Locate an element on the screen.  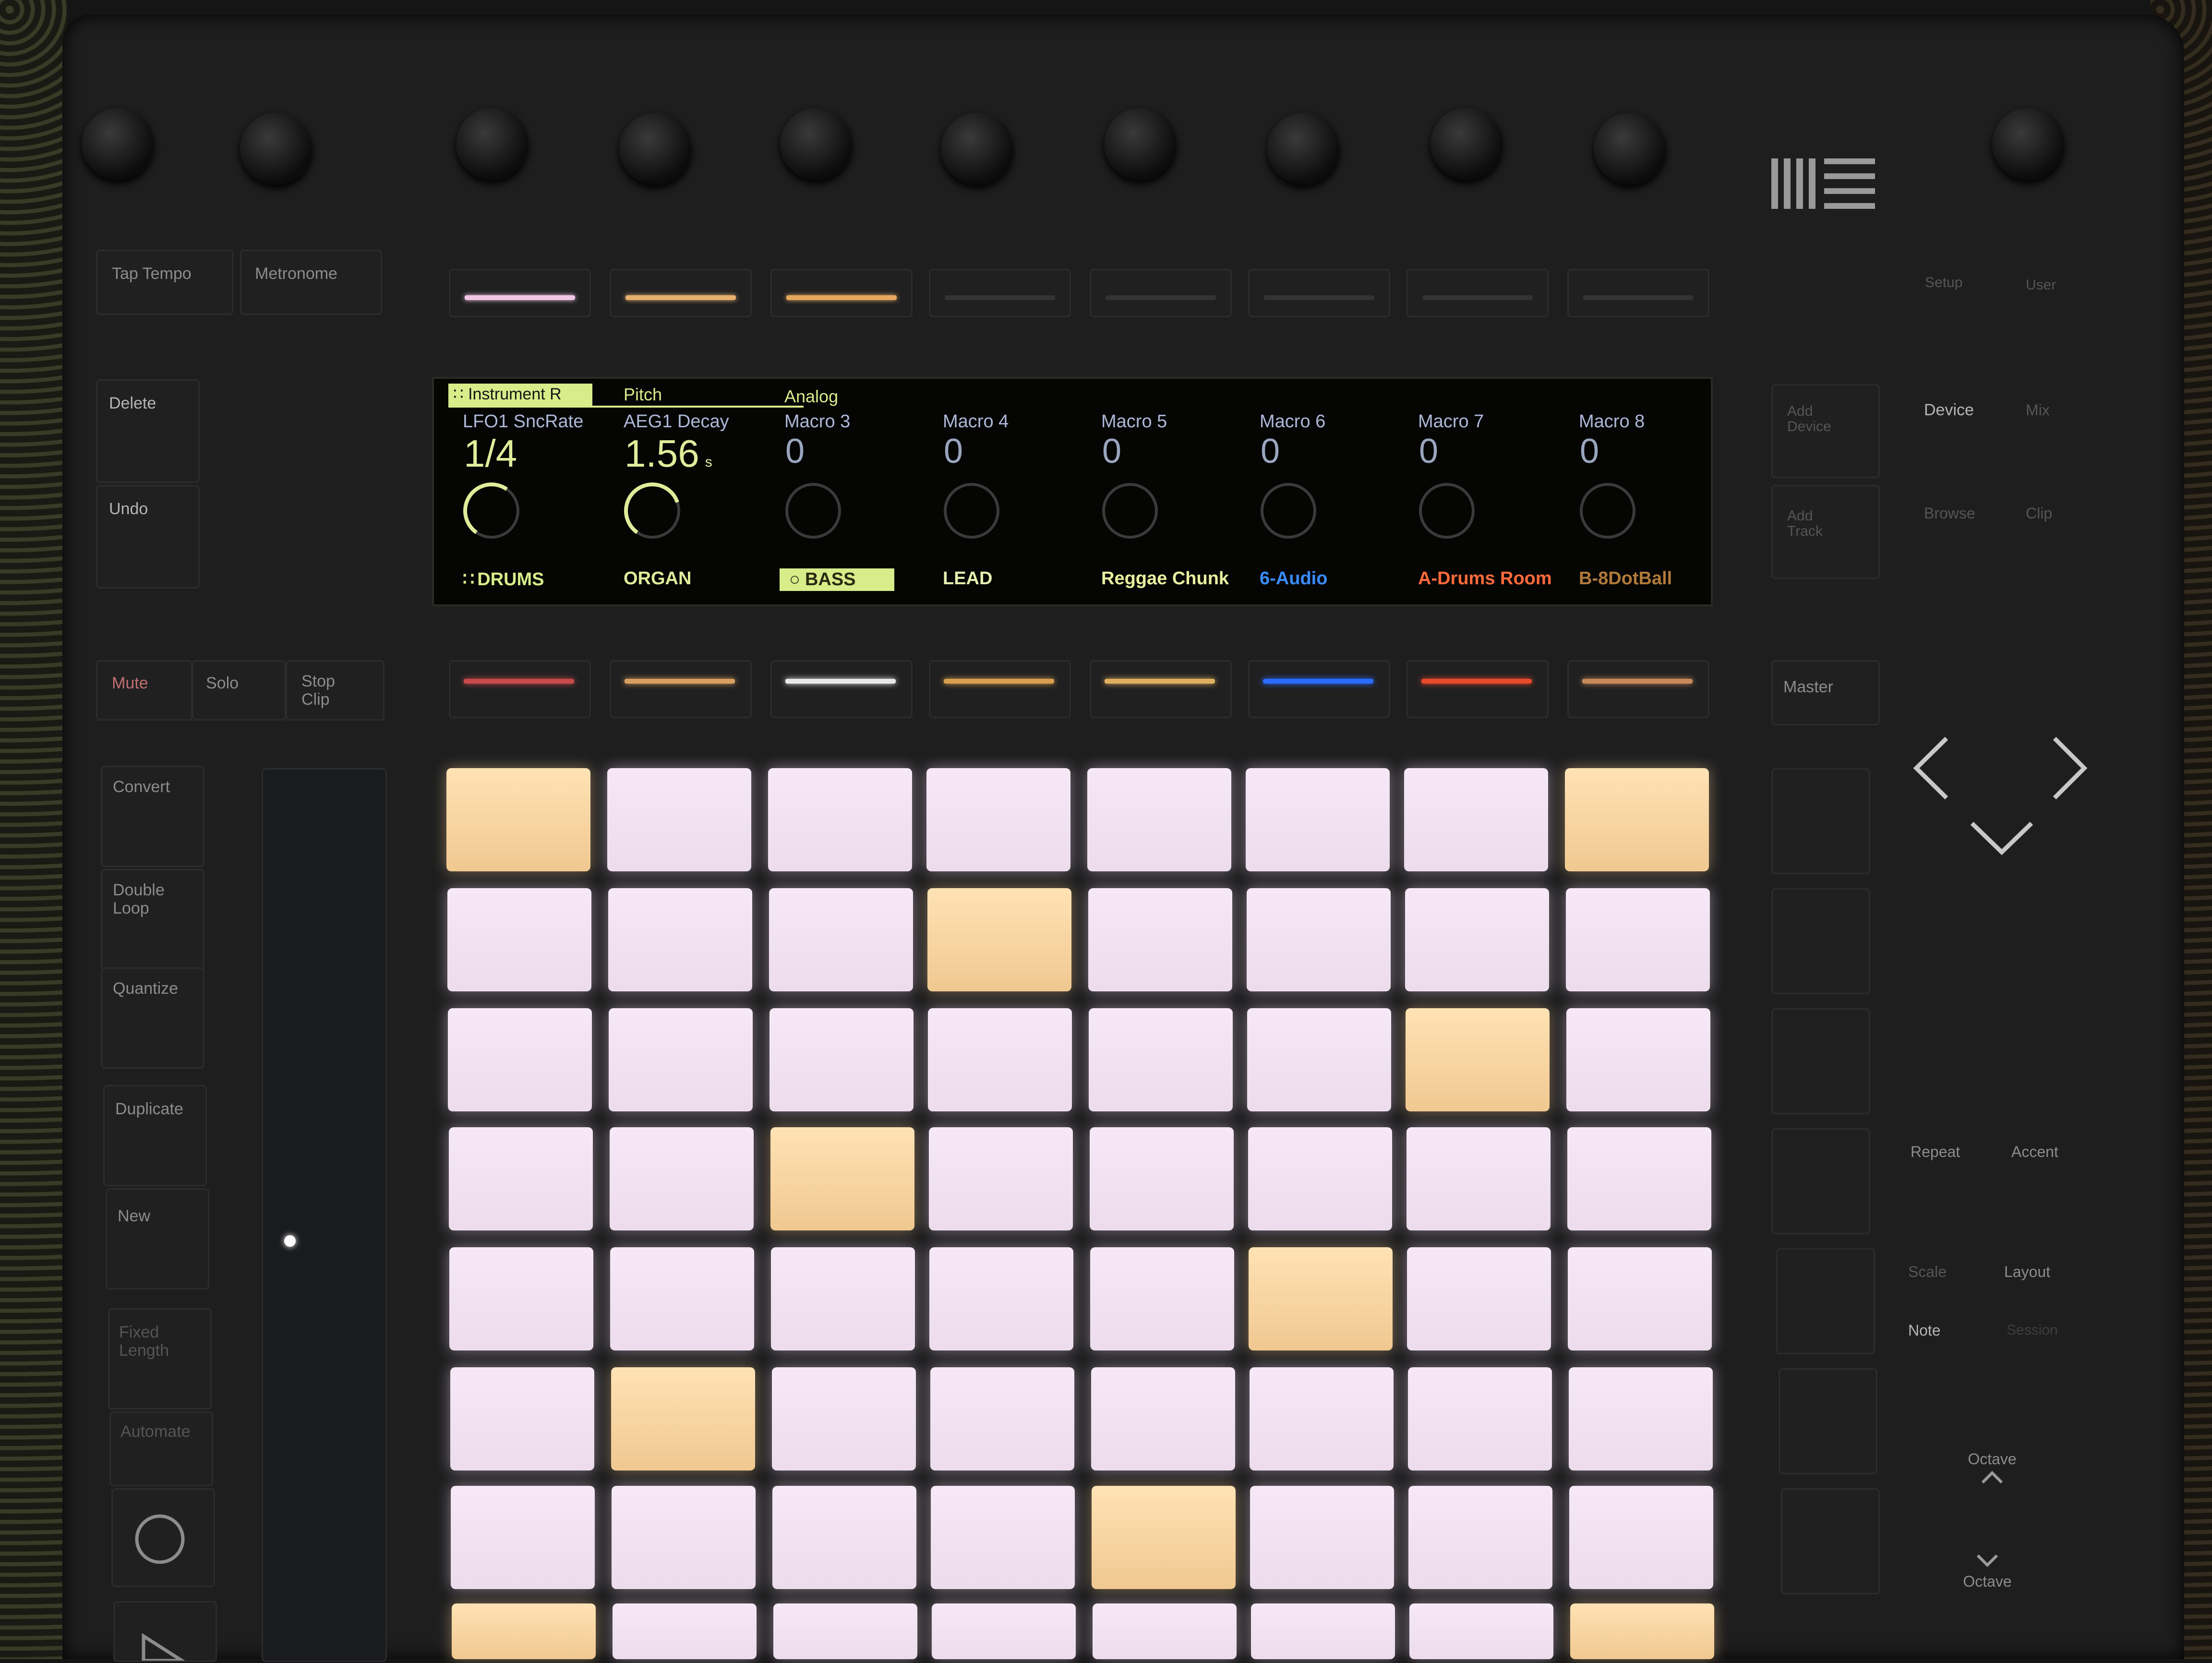
layout-button: Layout is located at coordinates (2027, 1272).